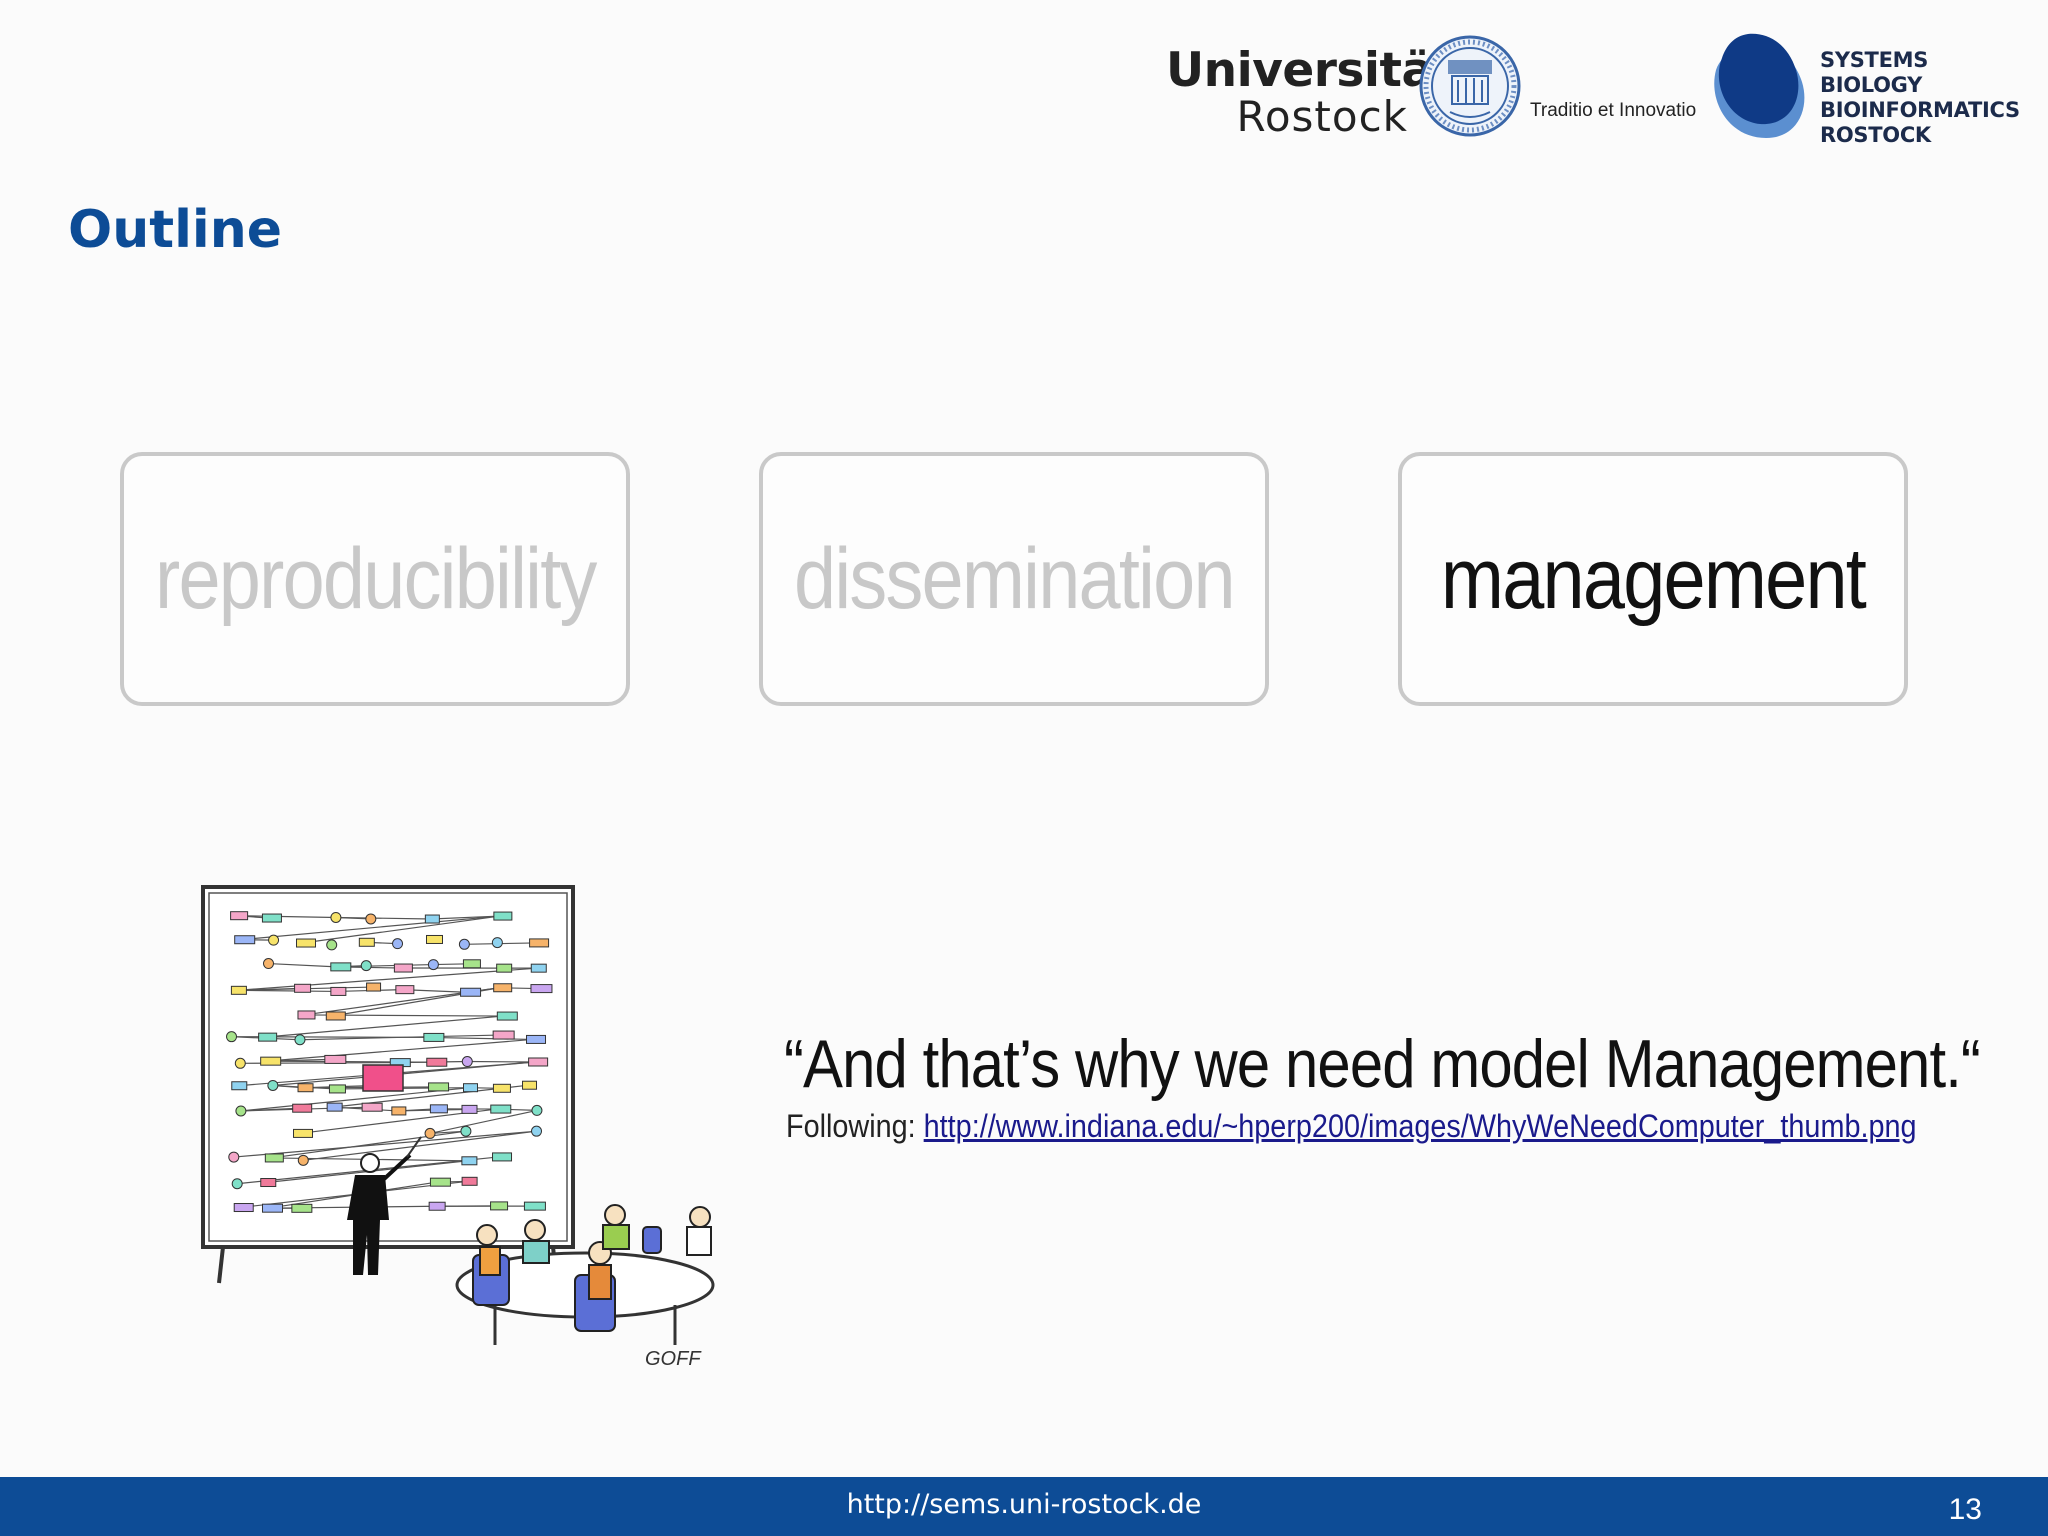 The image size is (2048, 1536). I want to click on cartoon-signature: GOFF, so click(673, 1359).